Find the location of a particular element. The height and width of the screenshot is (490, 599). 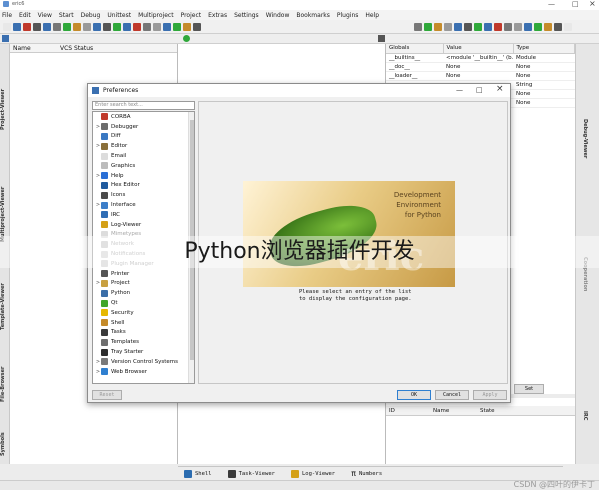

ok-button: OK is located at coordinates (414, 395).